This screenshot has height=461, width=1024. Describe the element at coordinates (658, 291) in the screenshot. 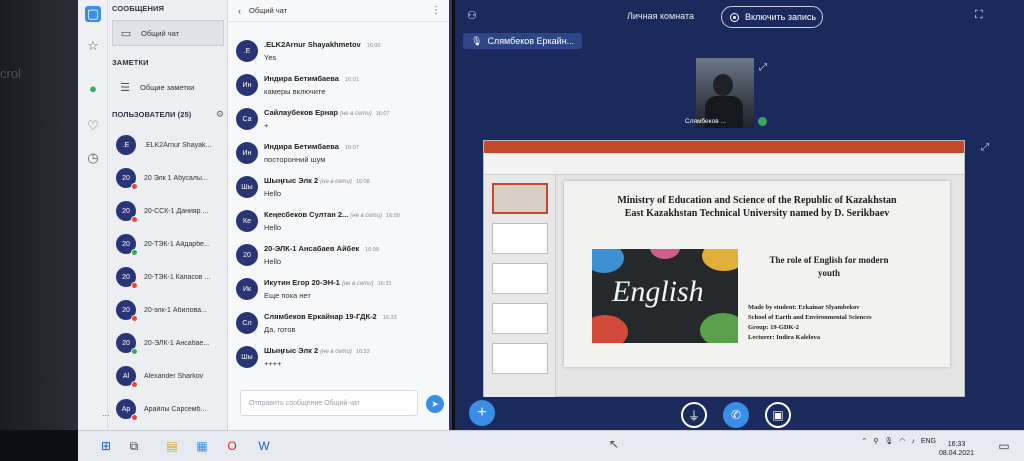

I see `english-word: English` at that location.